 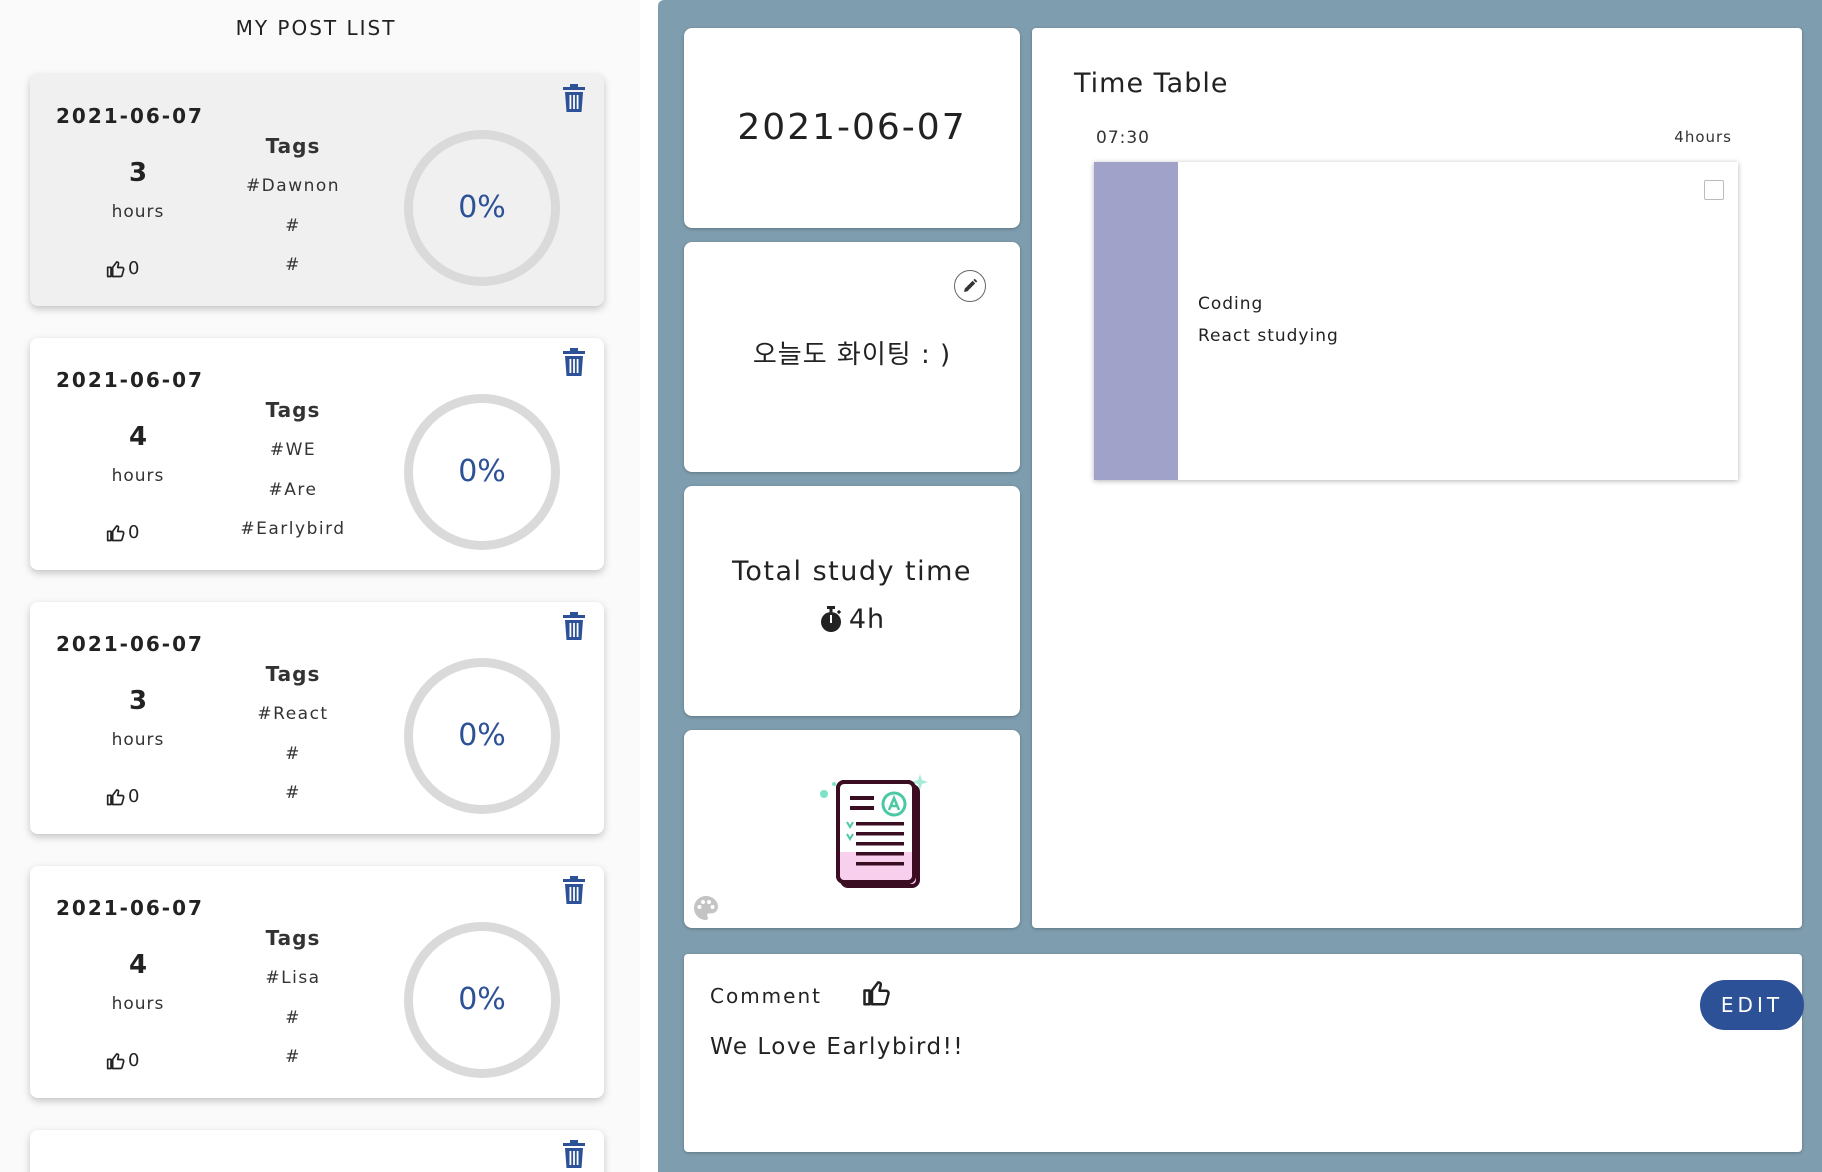 I want to click on post-tag: #Lisa, so click(x=293, y=978).